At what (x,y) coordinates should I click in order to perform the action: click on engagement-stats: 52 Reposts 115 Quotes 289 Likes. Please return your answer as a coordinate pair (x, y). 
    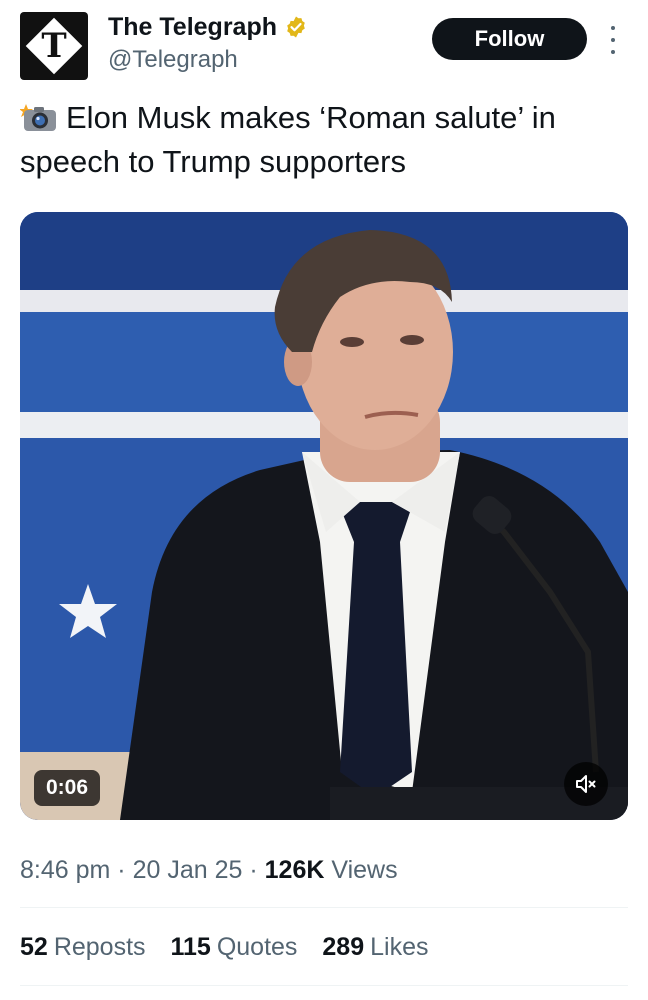
    Looking at the image, I should click on (233, 947).